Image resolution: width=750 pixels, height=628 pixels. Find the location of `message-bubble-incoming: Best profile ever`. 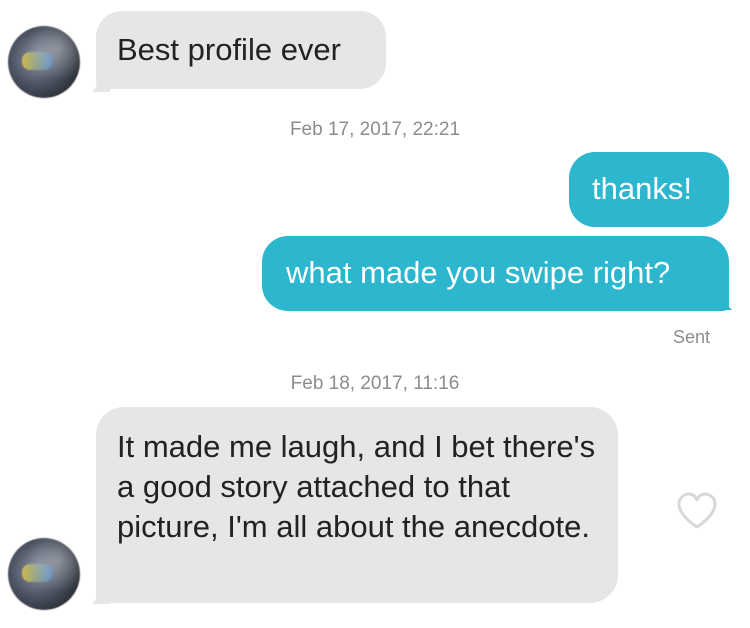

message-bubble-incoming: Best profile ever is located at coordinates (241, 50).